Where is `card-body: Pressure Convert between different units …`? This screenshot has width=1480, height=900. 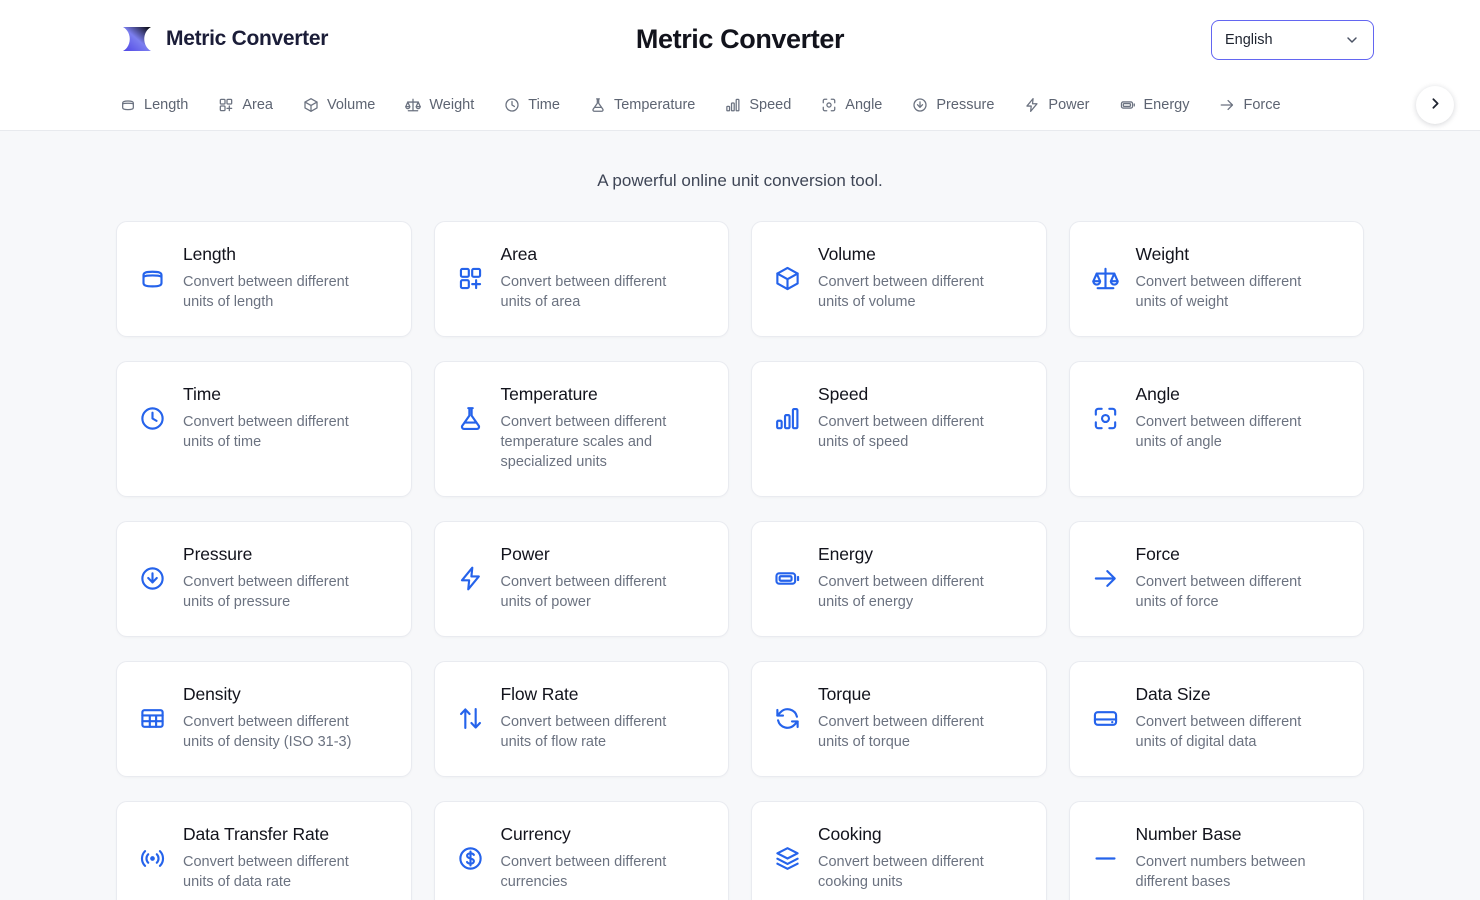
card-body: Pressure Convert between different units … is located at coordinates (287, 578).